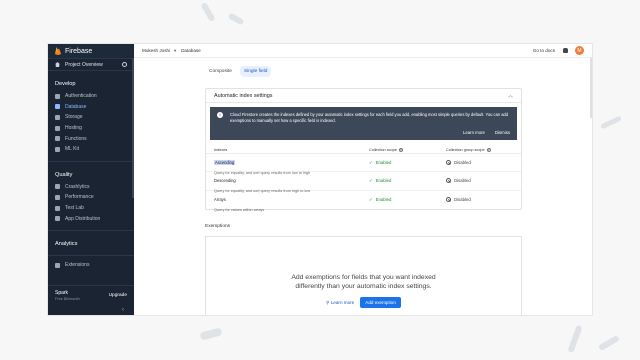  I want to click on index-name: Ascending, so click(225, 162).